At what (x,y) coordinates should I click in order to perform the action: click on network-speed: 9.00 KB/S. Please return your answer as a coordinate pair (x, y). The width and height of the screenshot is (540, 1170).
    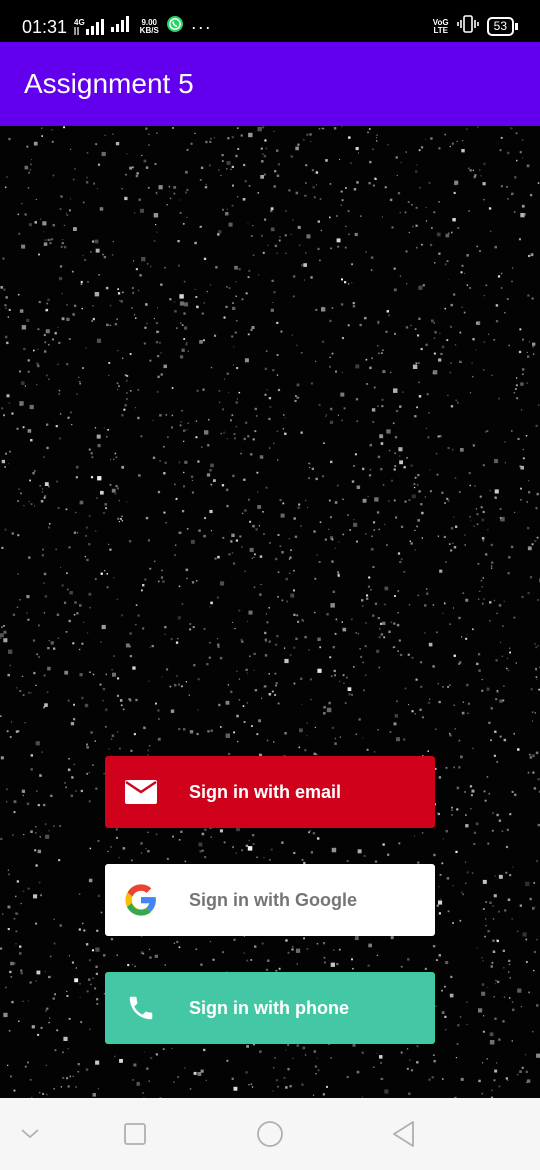
    Looking at the image, I should click on (149, 26).